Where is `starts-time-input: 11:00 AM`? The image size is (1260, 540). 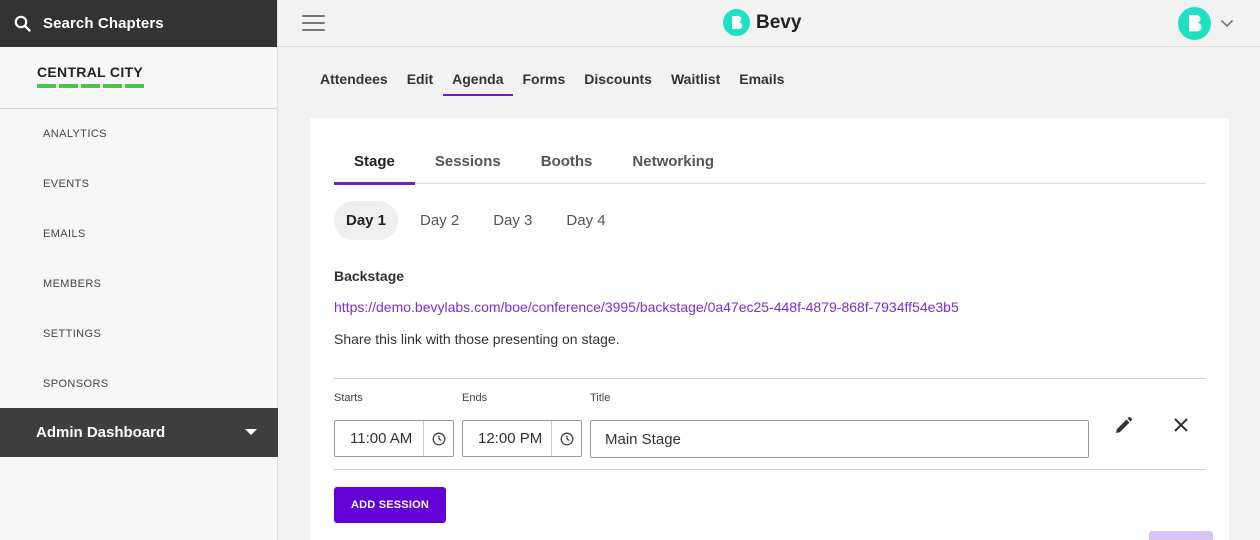
starts-time-input: 11:00 AM is located at coordinates (394, 438).